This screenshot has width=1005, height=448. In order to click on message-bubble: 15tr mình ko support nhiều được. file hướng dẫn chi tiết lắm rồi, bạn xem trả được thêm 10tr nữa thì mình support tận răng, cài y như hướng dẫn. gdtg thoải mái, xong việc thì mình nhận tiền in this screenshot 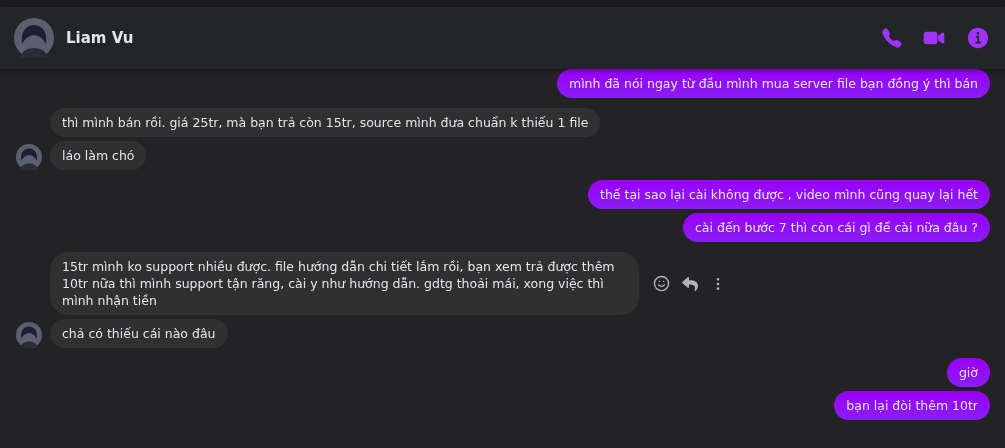, I will do `click(344, 283)`.